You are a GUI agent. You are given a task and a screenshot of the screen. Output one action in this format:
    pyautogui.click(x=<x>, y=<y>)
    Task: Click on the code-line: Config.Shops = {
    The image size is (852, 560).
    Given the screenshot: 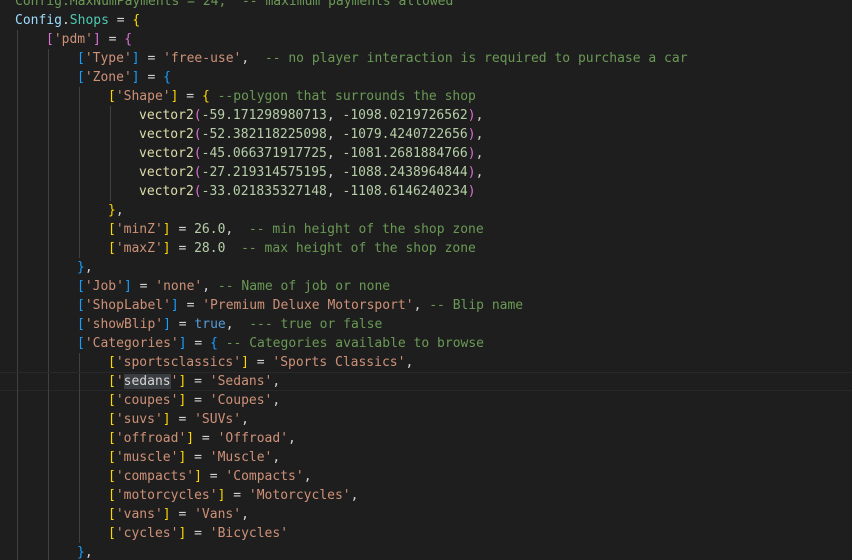 What is the action you would take?
    pyautogui.click(x=426, y=20)
    